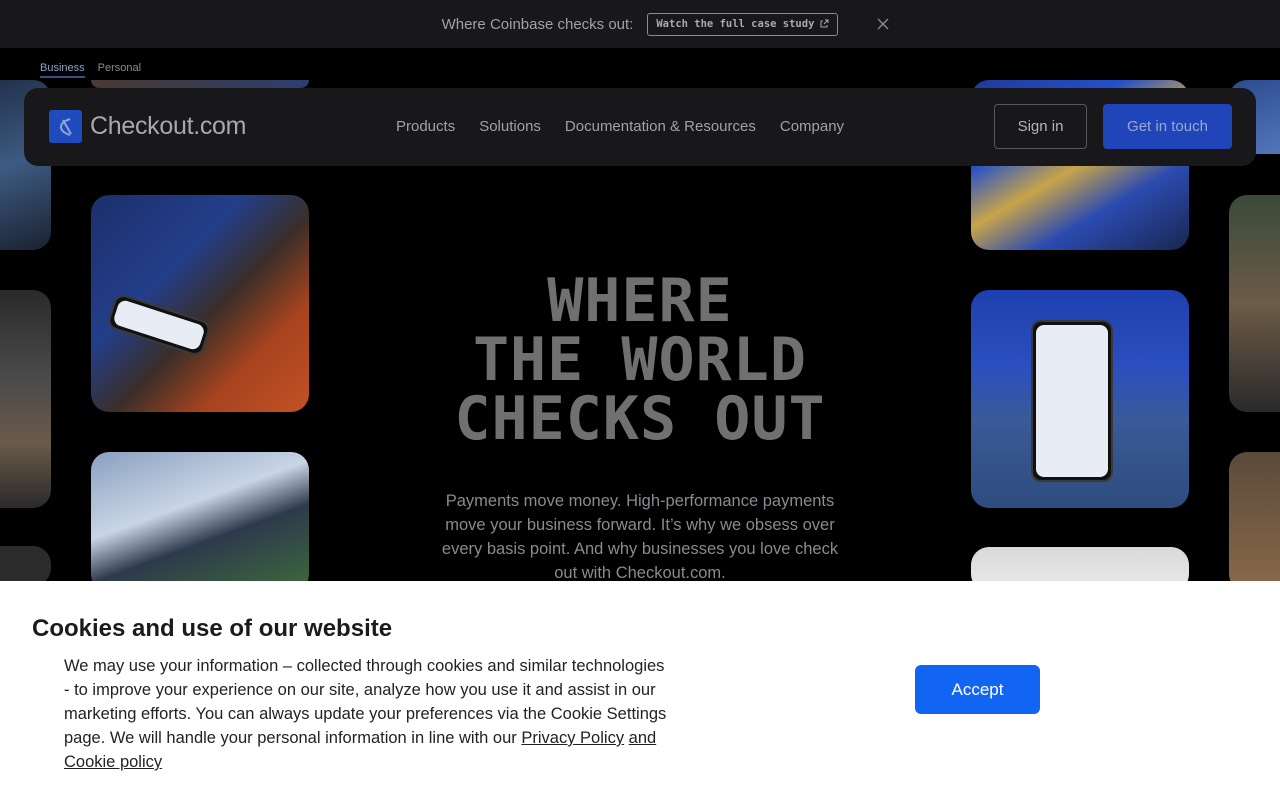 The width and height of the screenshot is (1280, 800). Describe the element at coordinates (200, 522) in the screenshot. I see `photo-tile-building-person` at that location.